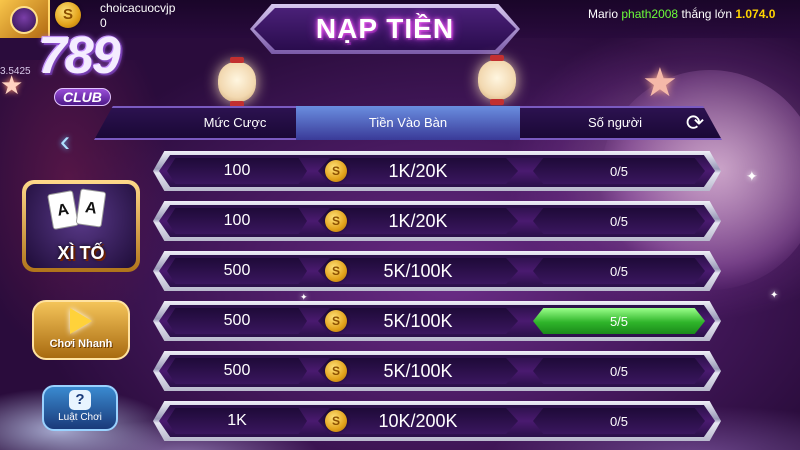  What do you see at coordinates (408, 122) in the screenshot?
I see `column-header-money: Tiền Vào Bàn` at bounding box center [408, 122].